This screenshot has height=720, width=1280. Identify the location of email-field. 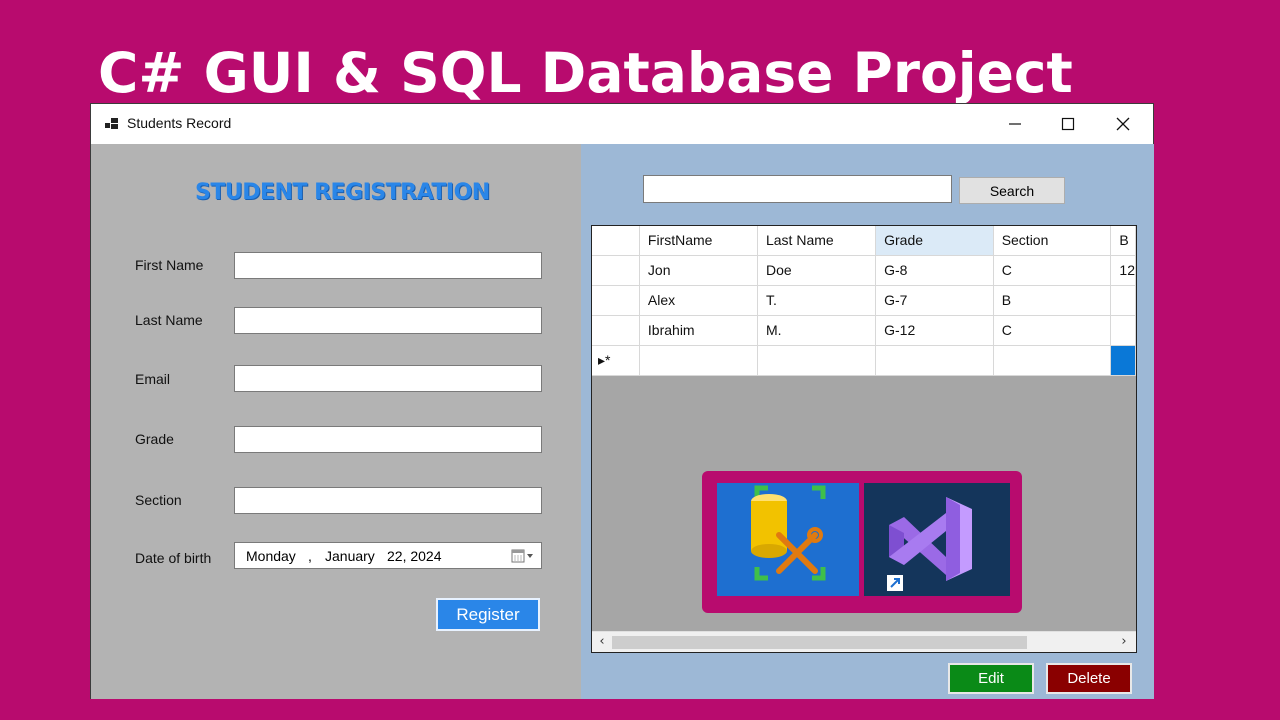
(388, 378).